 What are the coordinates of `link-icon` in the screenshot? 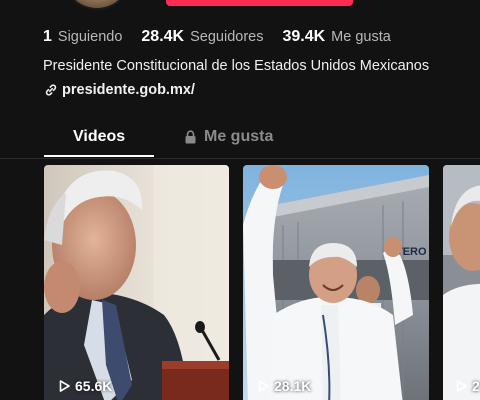 It's located at (51, 90).